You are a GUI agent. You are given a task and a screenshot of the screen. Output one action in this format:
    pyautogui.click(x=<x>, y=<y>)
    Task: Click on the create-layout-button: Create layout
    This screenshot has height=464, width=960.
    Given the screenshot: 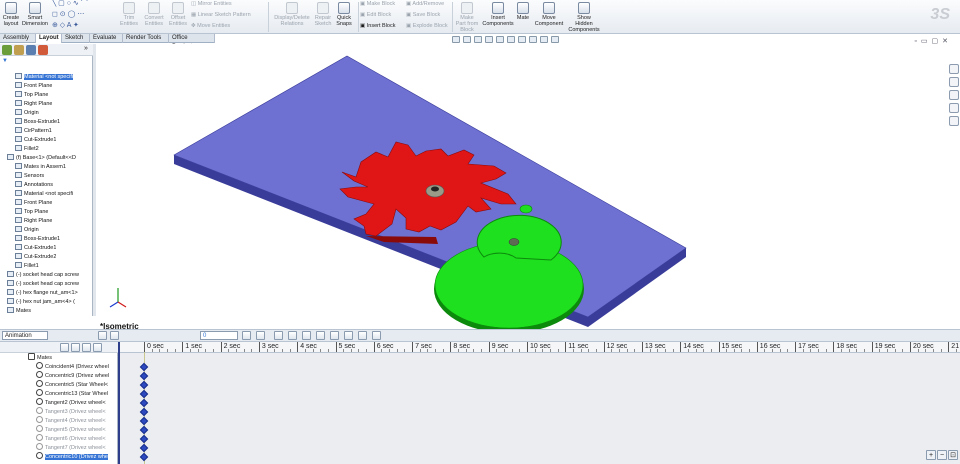 What is the action you would take?
    pyautogui.click(x=11, y=14)
    